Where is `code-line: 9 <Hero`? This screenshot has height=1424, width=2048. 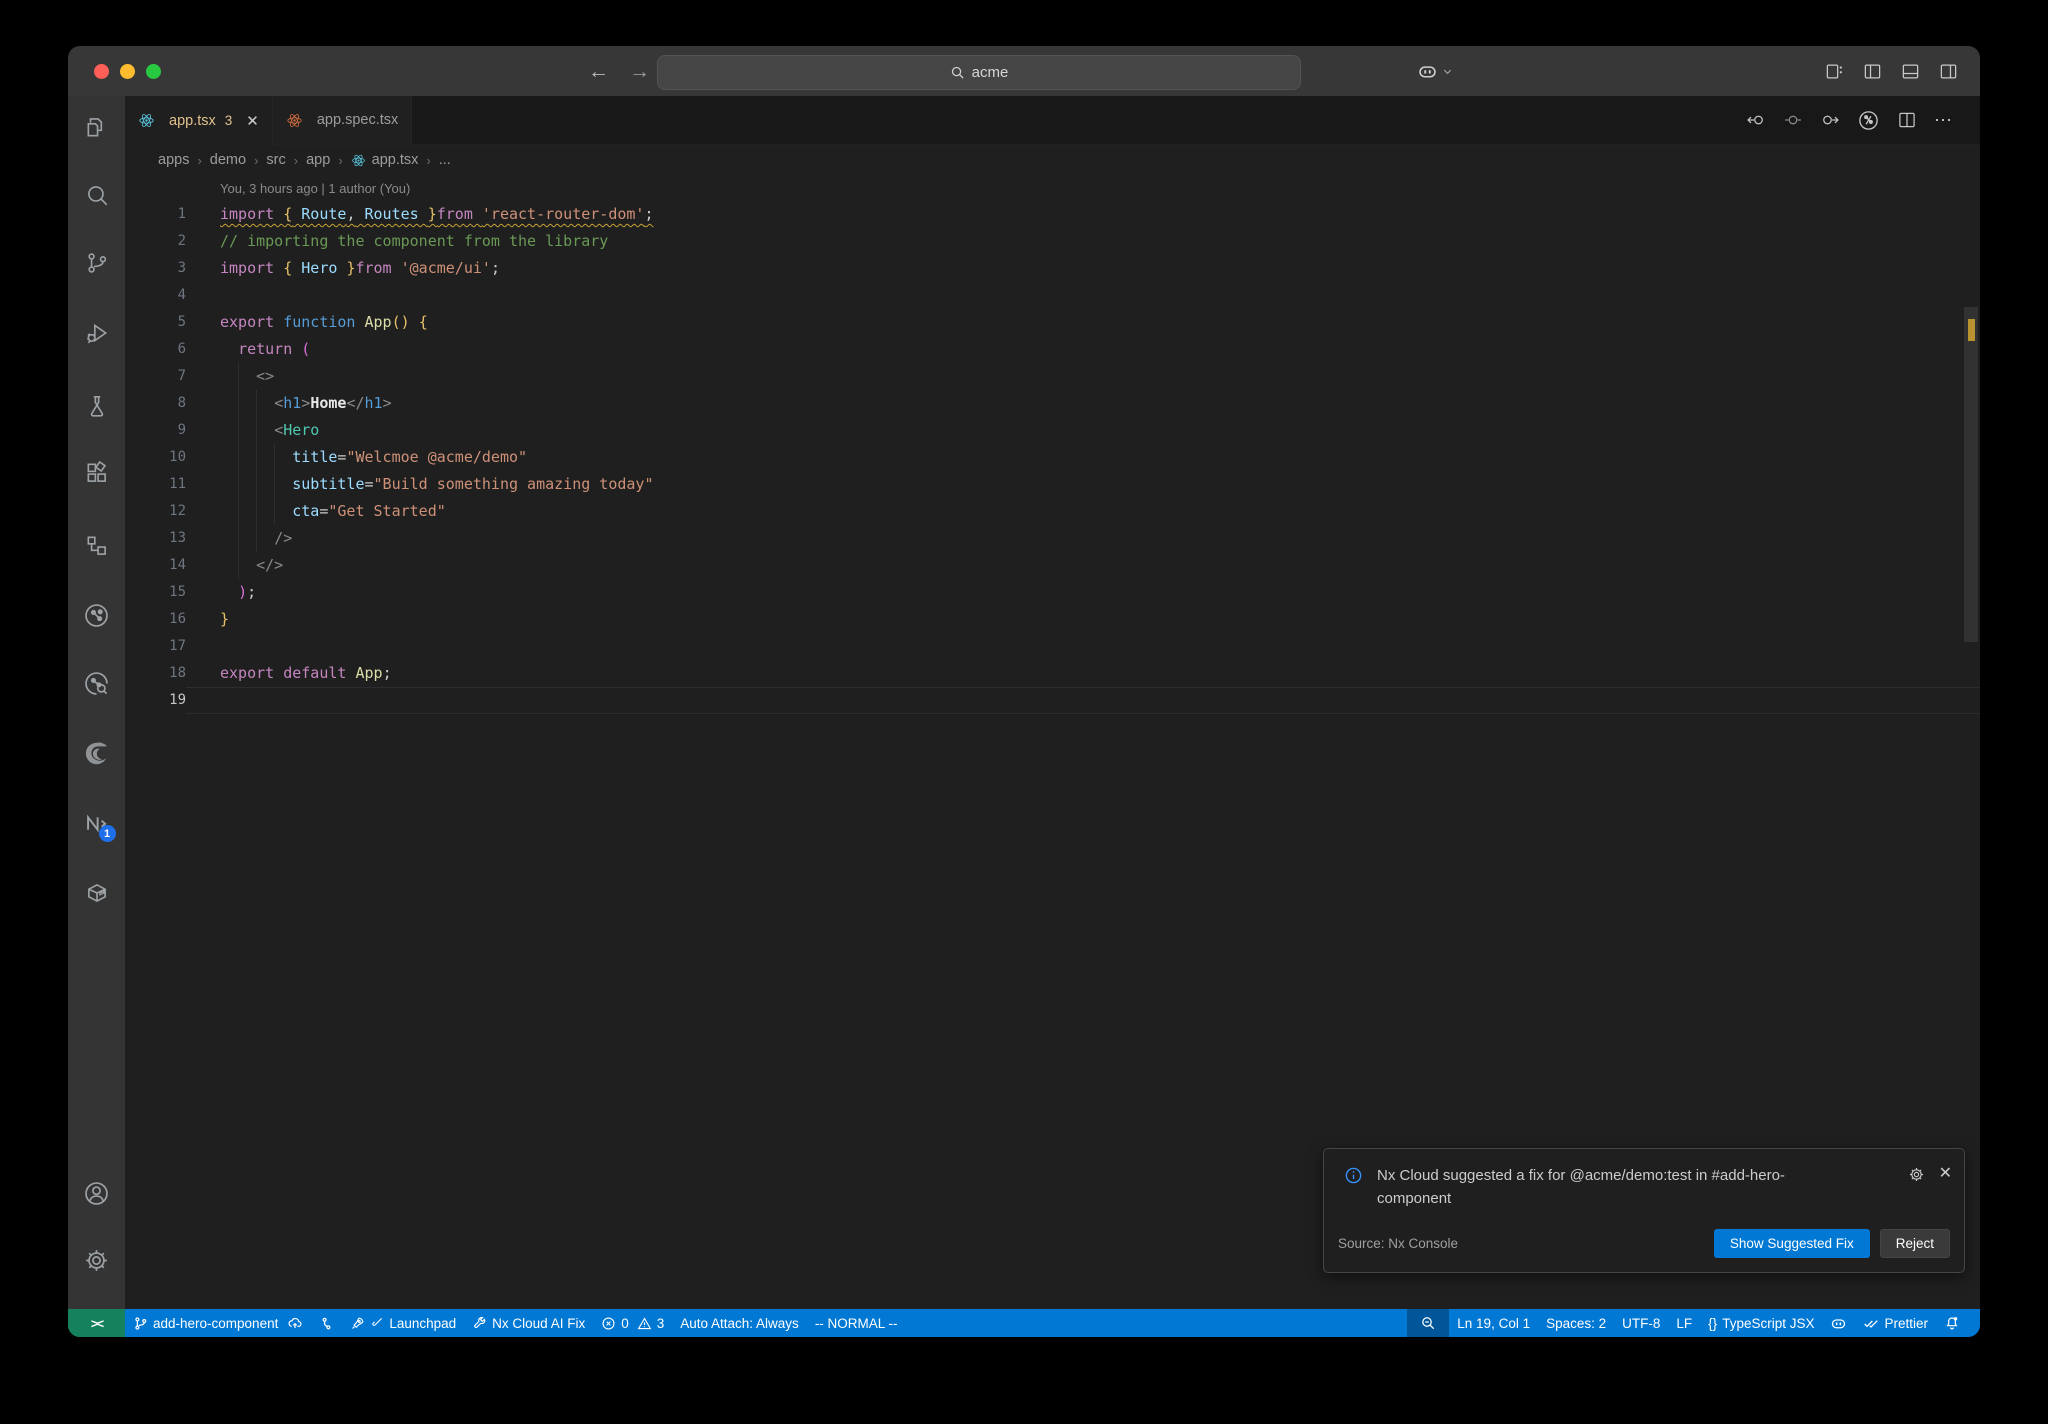
code-line: 9 <Hero is located at coordinates (1052, 430).